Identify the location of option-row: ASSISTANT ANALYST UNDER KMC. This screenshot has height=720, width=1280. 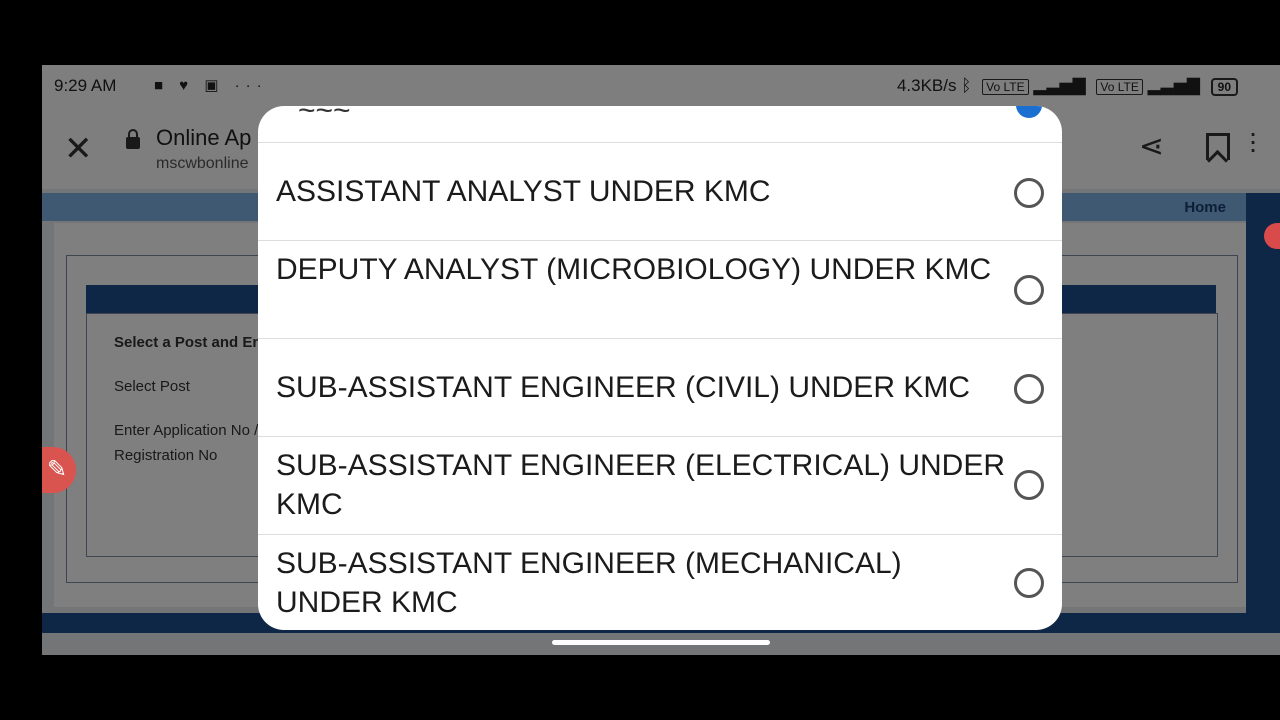
(660, 192).